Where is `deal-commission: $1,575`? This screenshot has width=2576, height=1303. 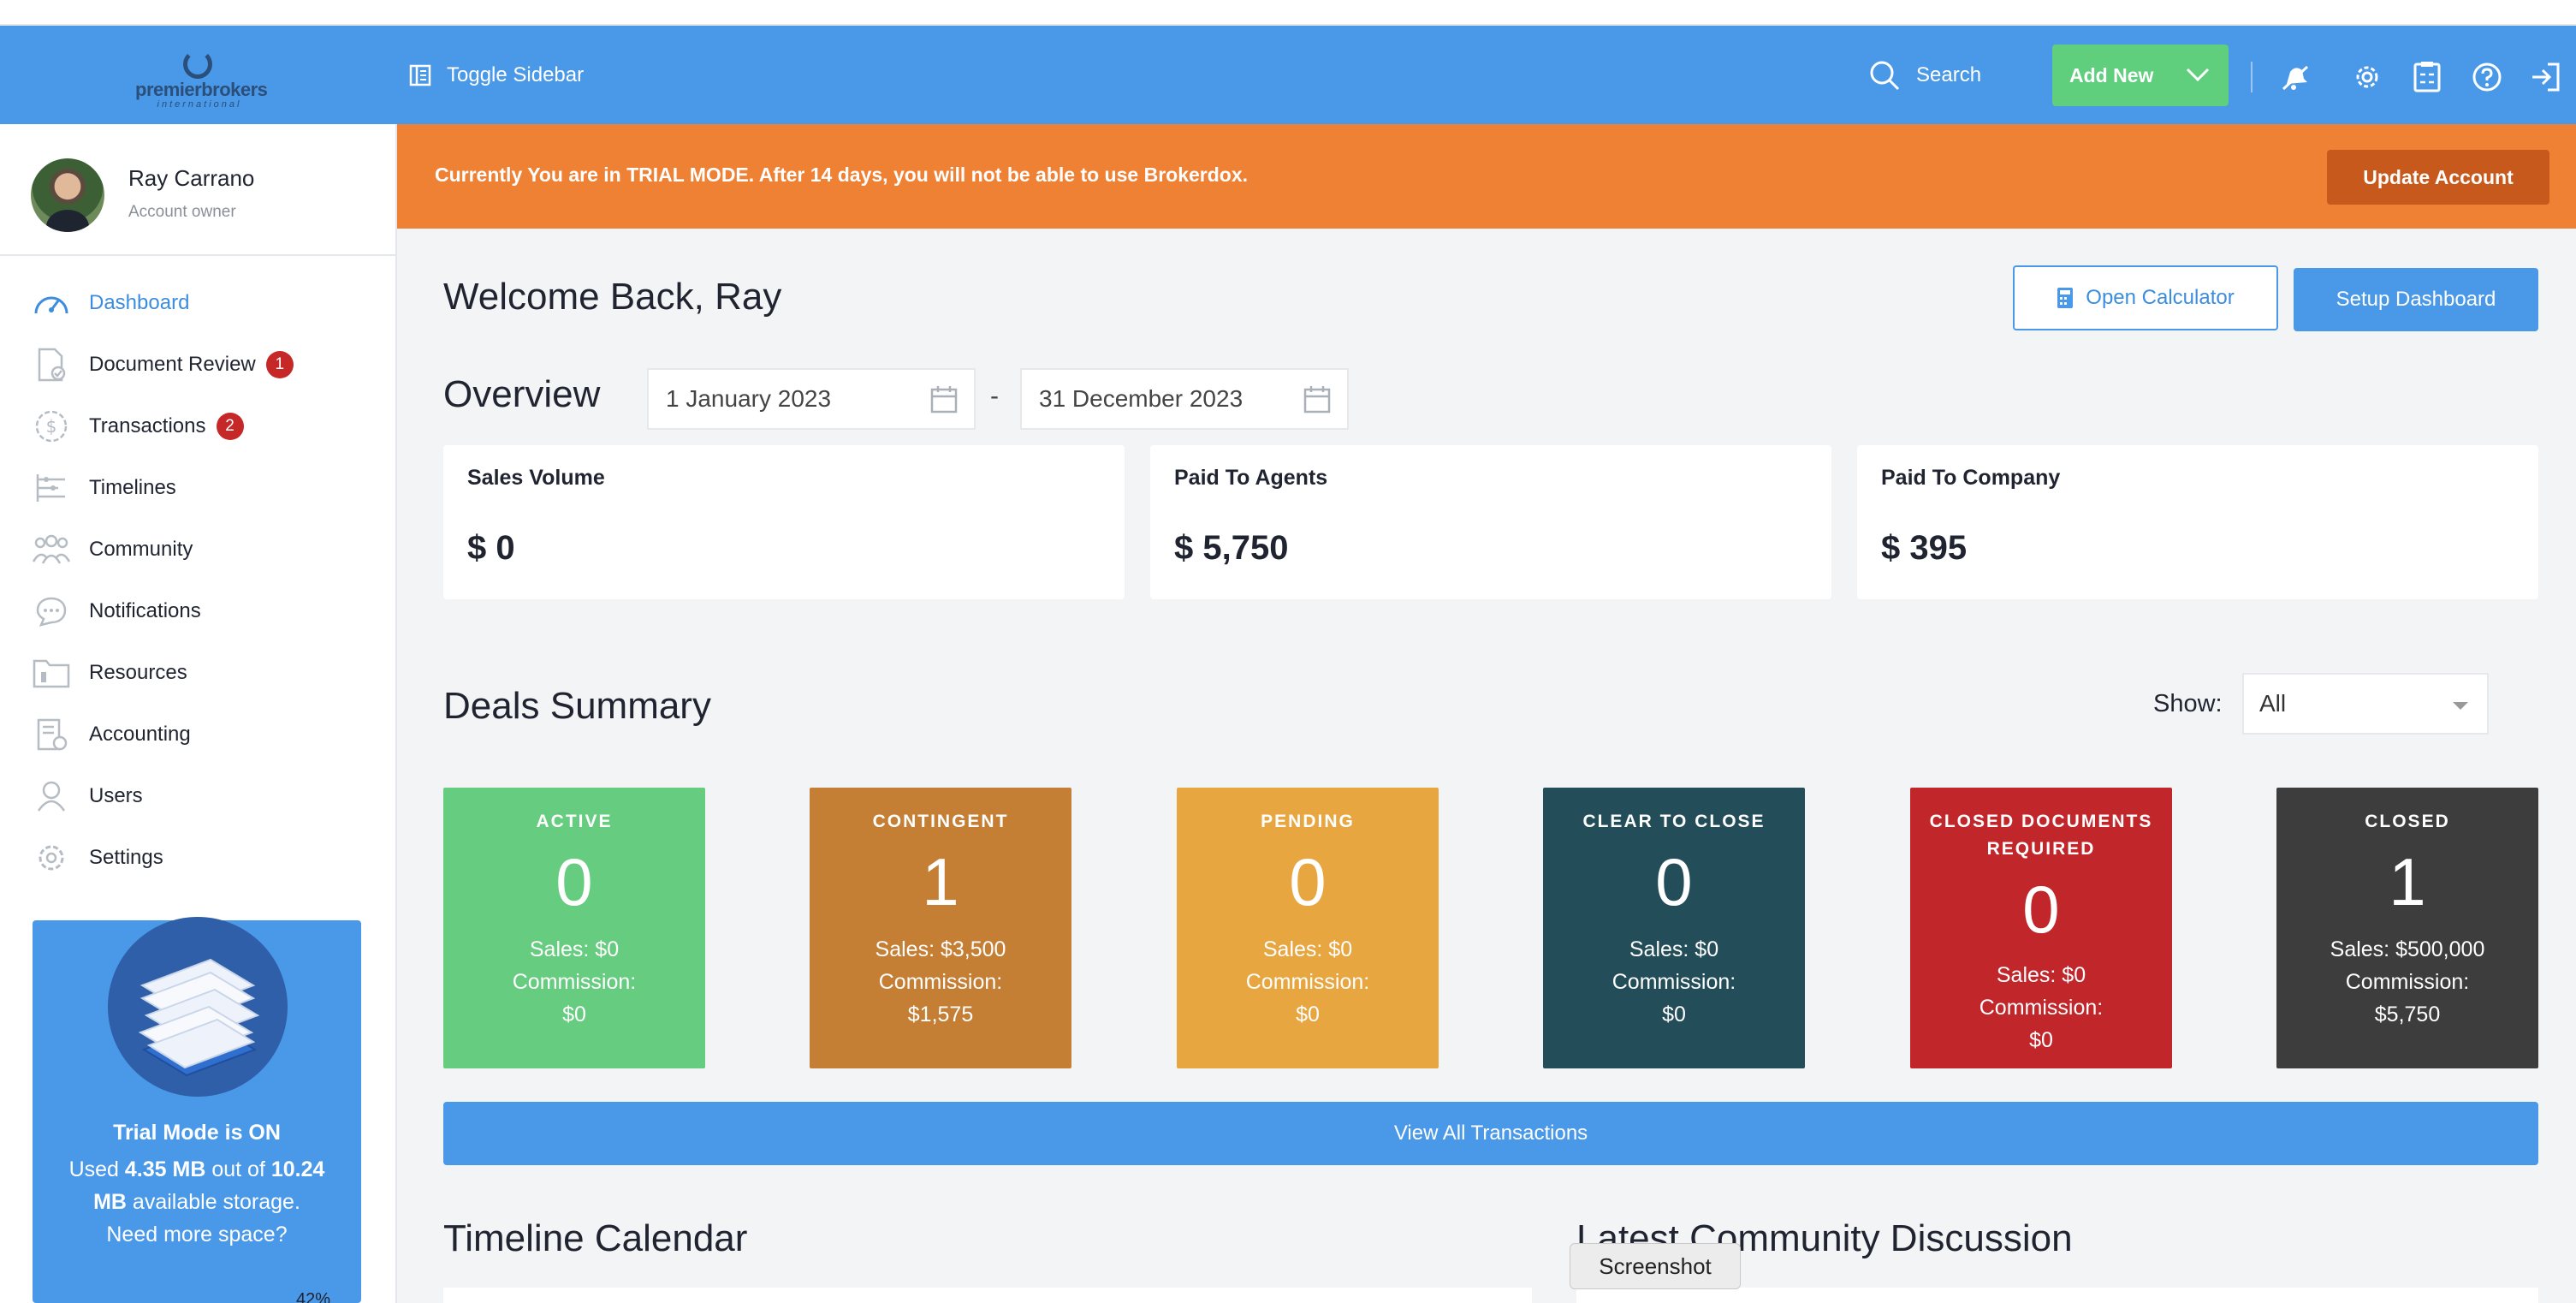 deal-commission: $1,575 is located at coordinates (940, 1014).